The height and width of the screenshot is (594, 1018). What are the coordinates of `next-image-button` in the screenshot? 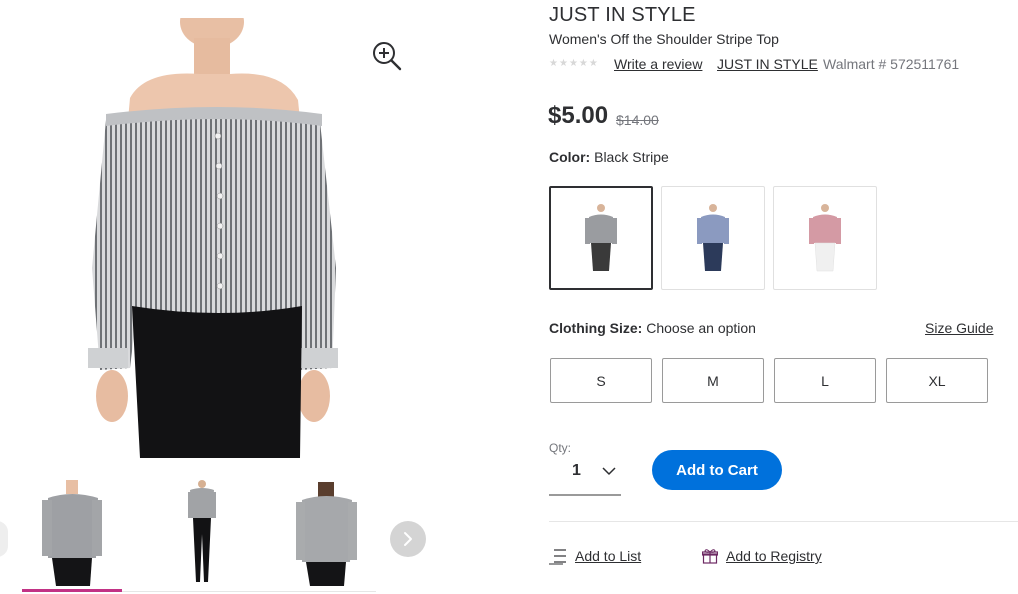 It's located at (408, 539).